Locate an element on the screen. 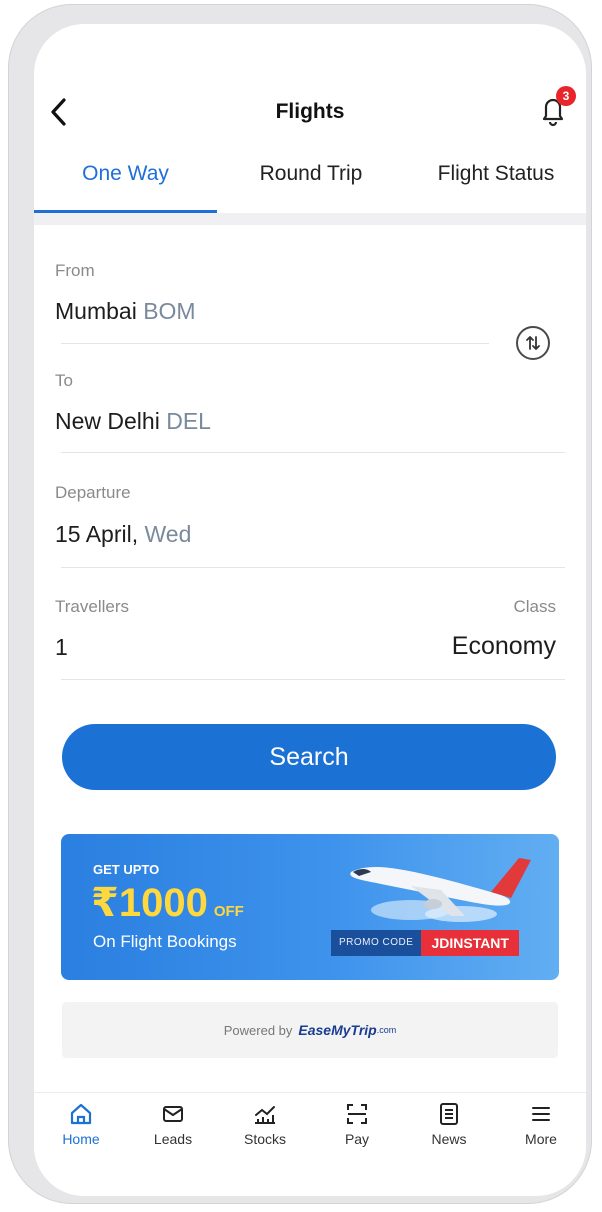  to-city: New Delhi is located at coordinates (107, 421).